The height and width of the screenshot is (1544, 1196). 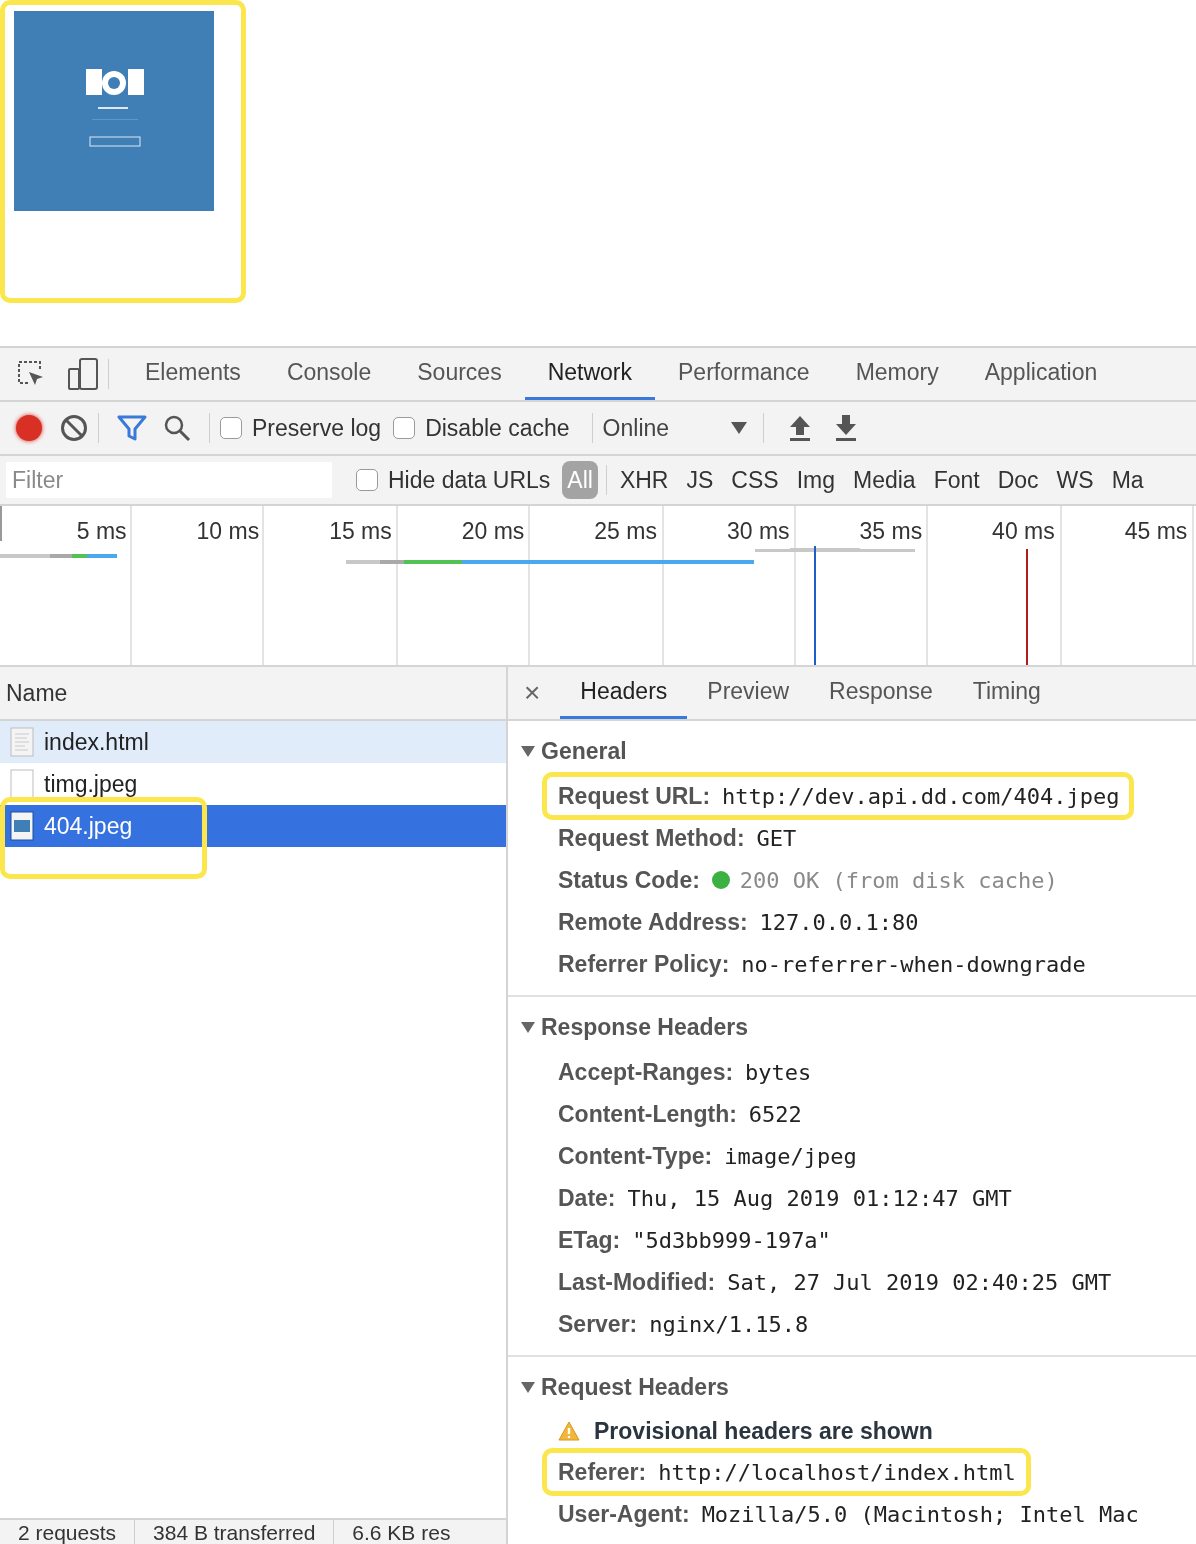 What do you see at coordinates (884, 480) in the screenshot?
I see `type-filter-chip: Media` at bounding box center [884, 480].